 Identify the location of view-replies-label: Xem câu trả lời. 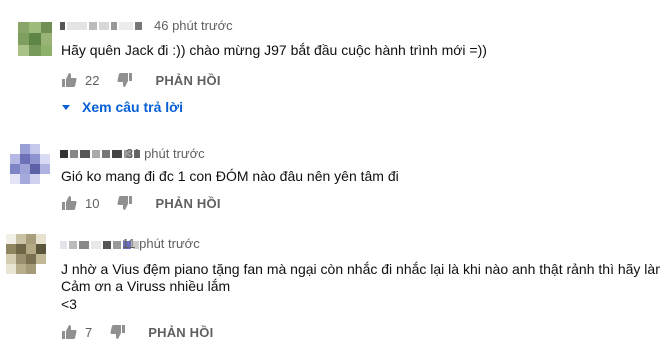
(132, 107).